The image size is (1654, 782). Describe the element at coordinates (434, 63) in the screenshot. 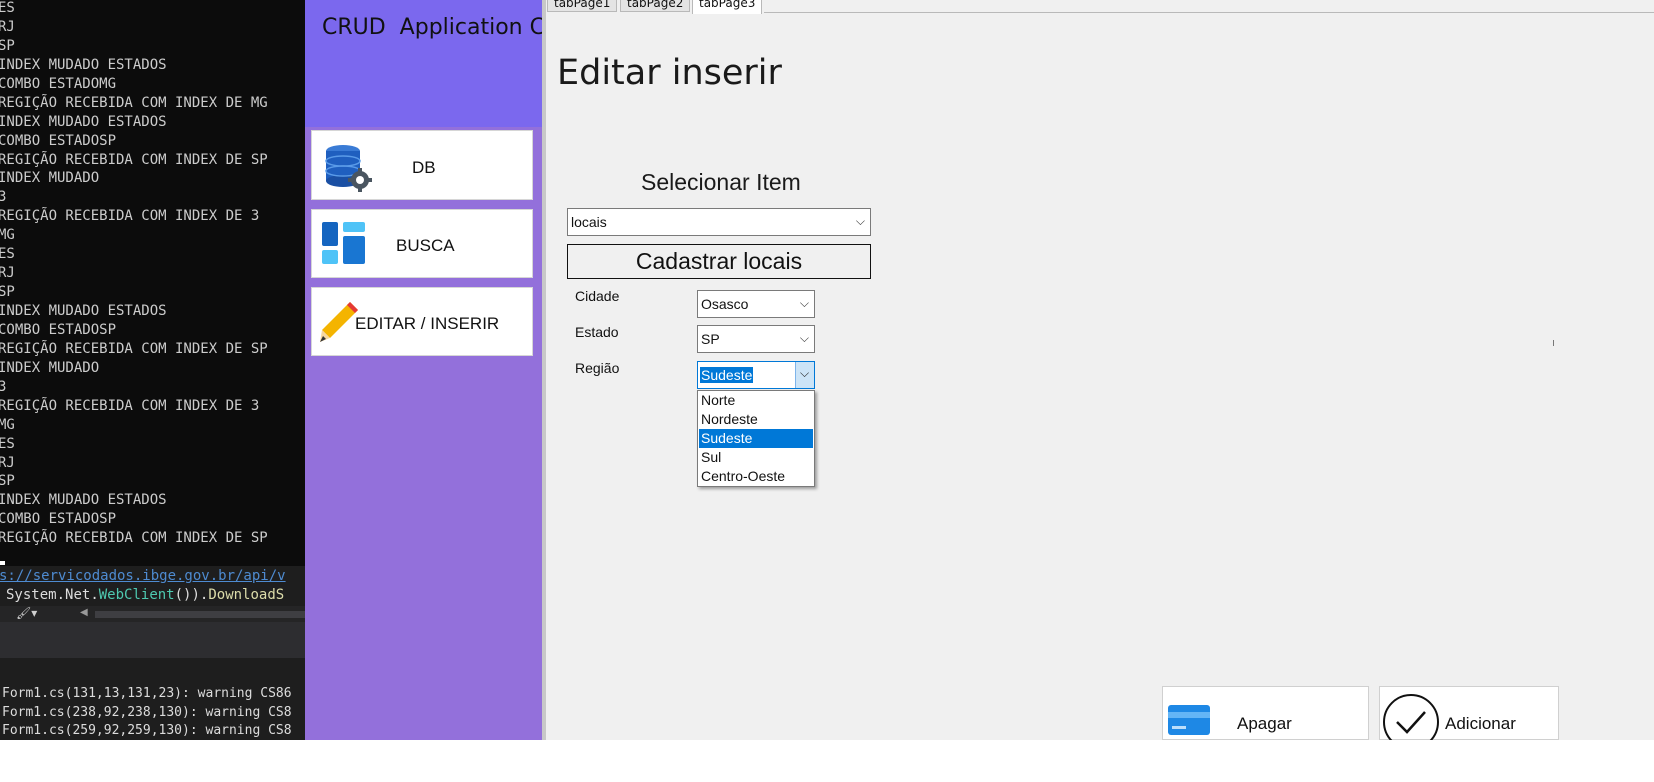

I see `sidebar-header: CRUD Application C#` at that location.